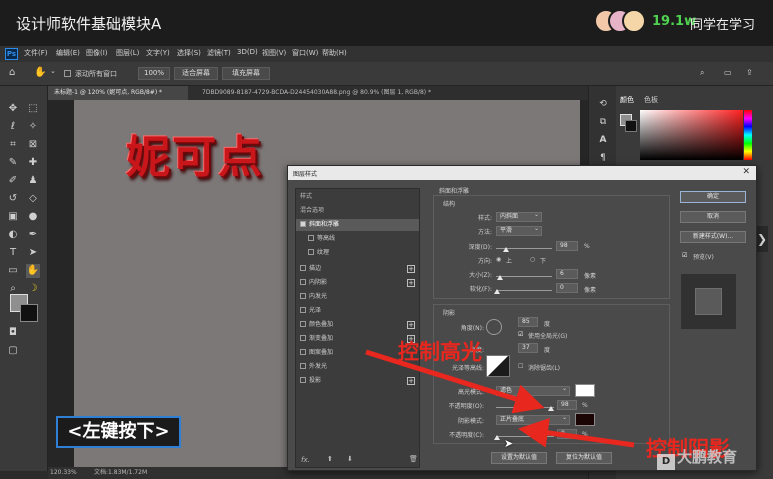 The image size is (773, 479). What do you see at coordinates (666, 462) in the screenshot?
I see `watermark-logo-icon: D` at bounding box center [666, 462].